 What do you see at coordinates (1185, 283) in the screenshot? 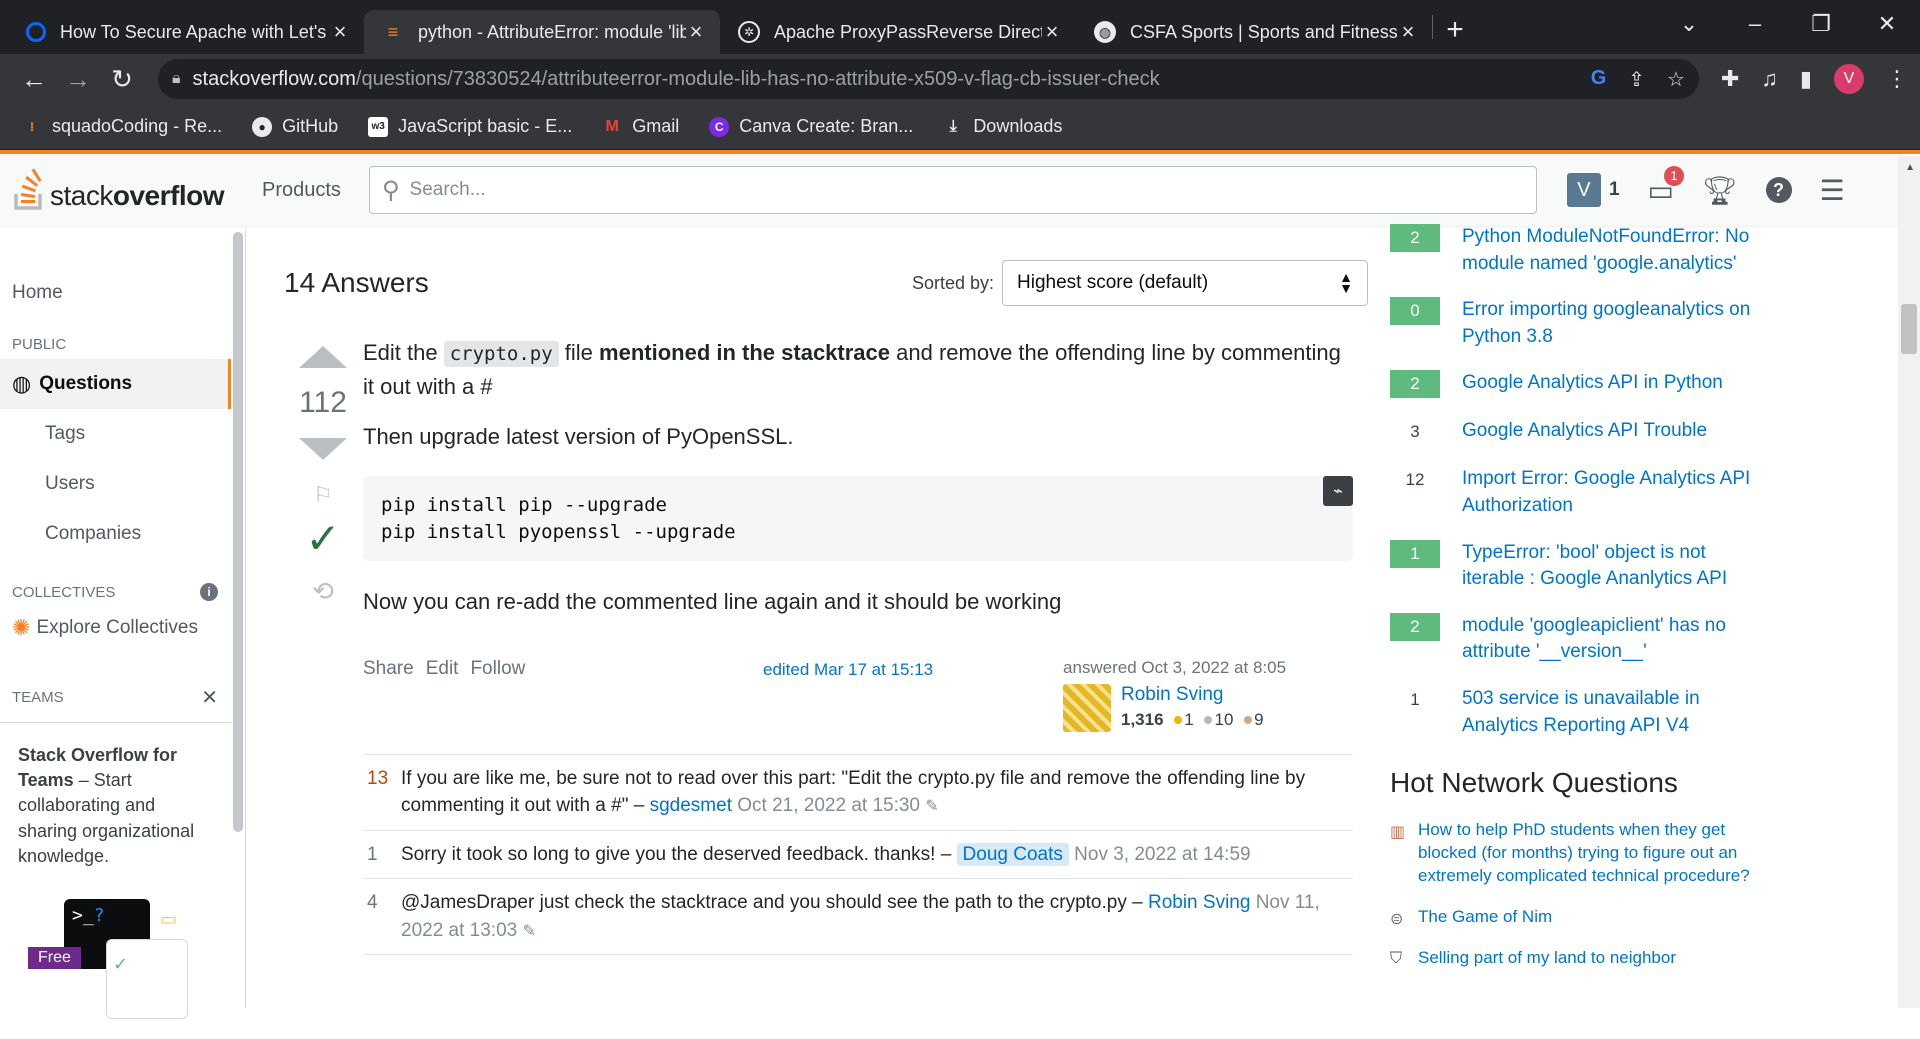
I see `sort-select: Highest score (default) ▲▼` at bounding box center [1185, 283].